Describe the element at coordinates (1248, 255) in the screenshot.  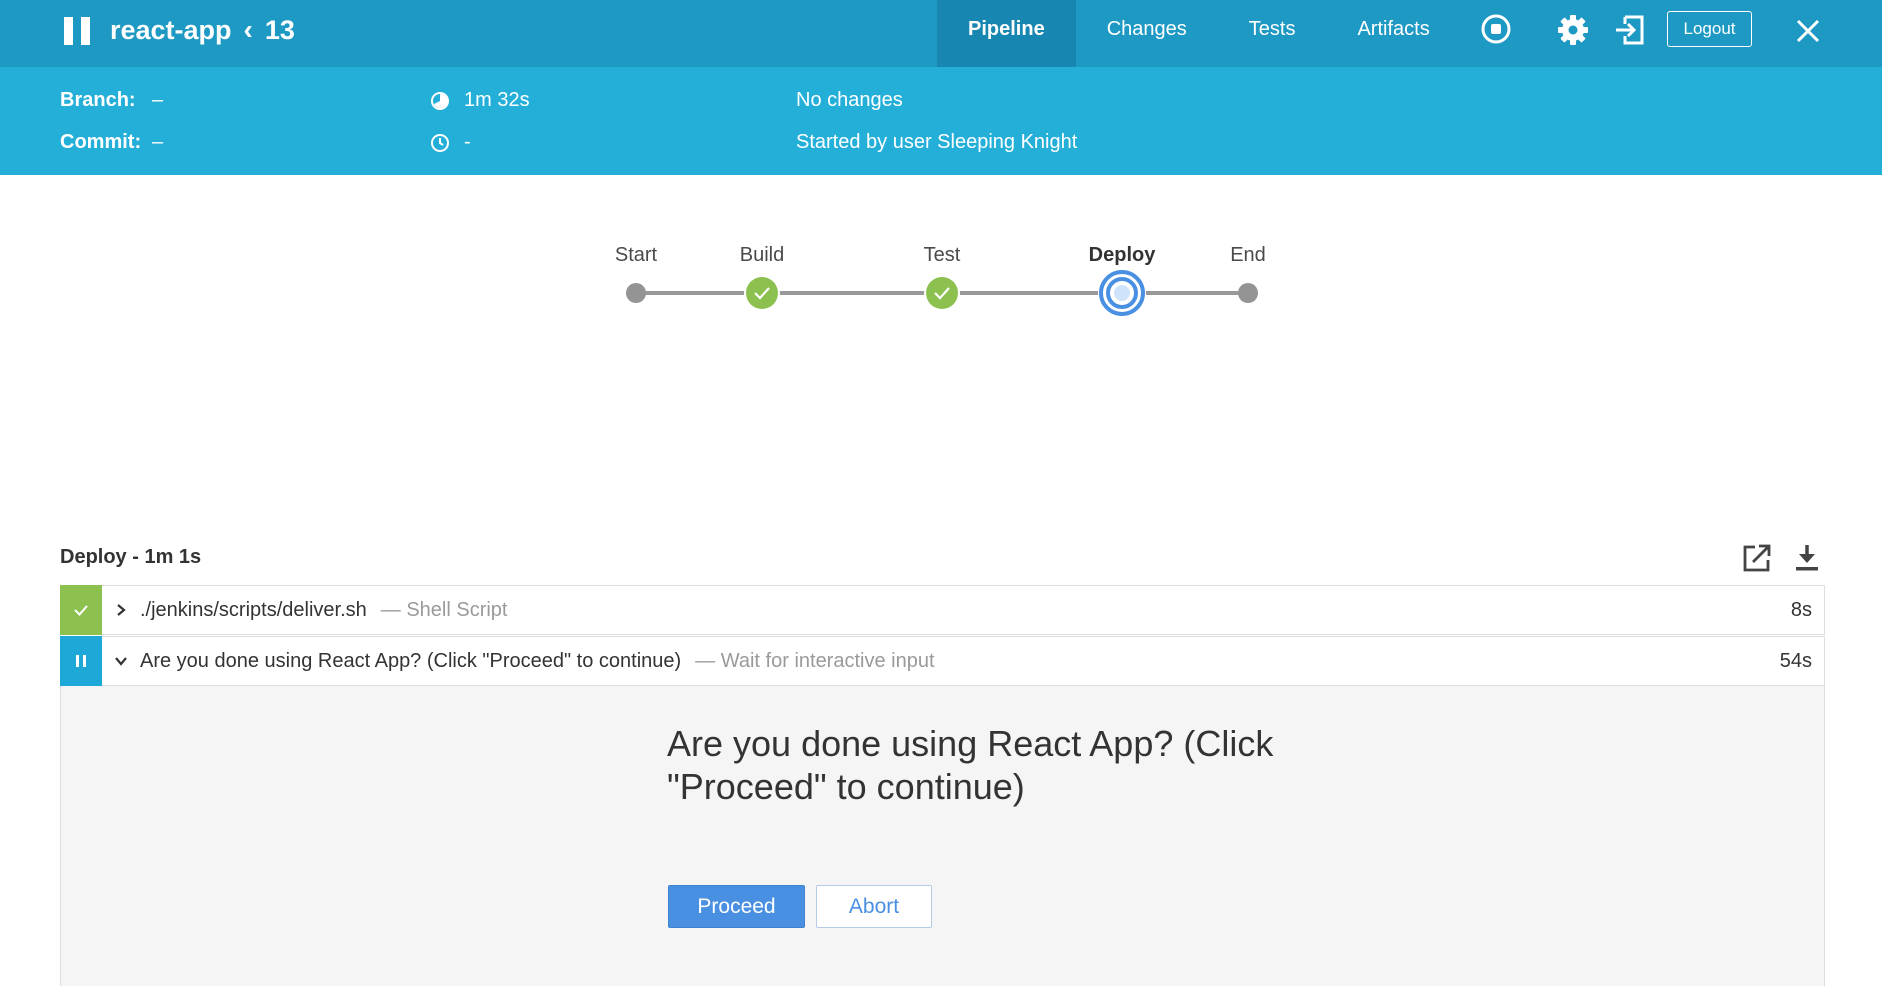
I see `stage-label-end: End` at that location.